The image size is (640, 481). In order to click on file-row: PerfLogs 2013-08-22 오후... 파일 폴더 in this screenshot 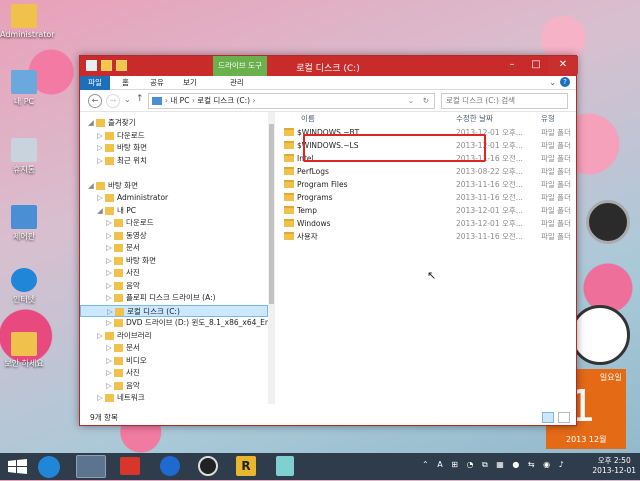, I will do `click(426, 171)`.